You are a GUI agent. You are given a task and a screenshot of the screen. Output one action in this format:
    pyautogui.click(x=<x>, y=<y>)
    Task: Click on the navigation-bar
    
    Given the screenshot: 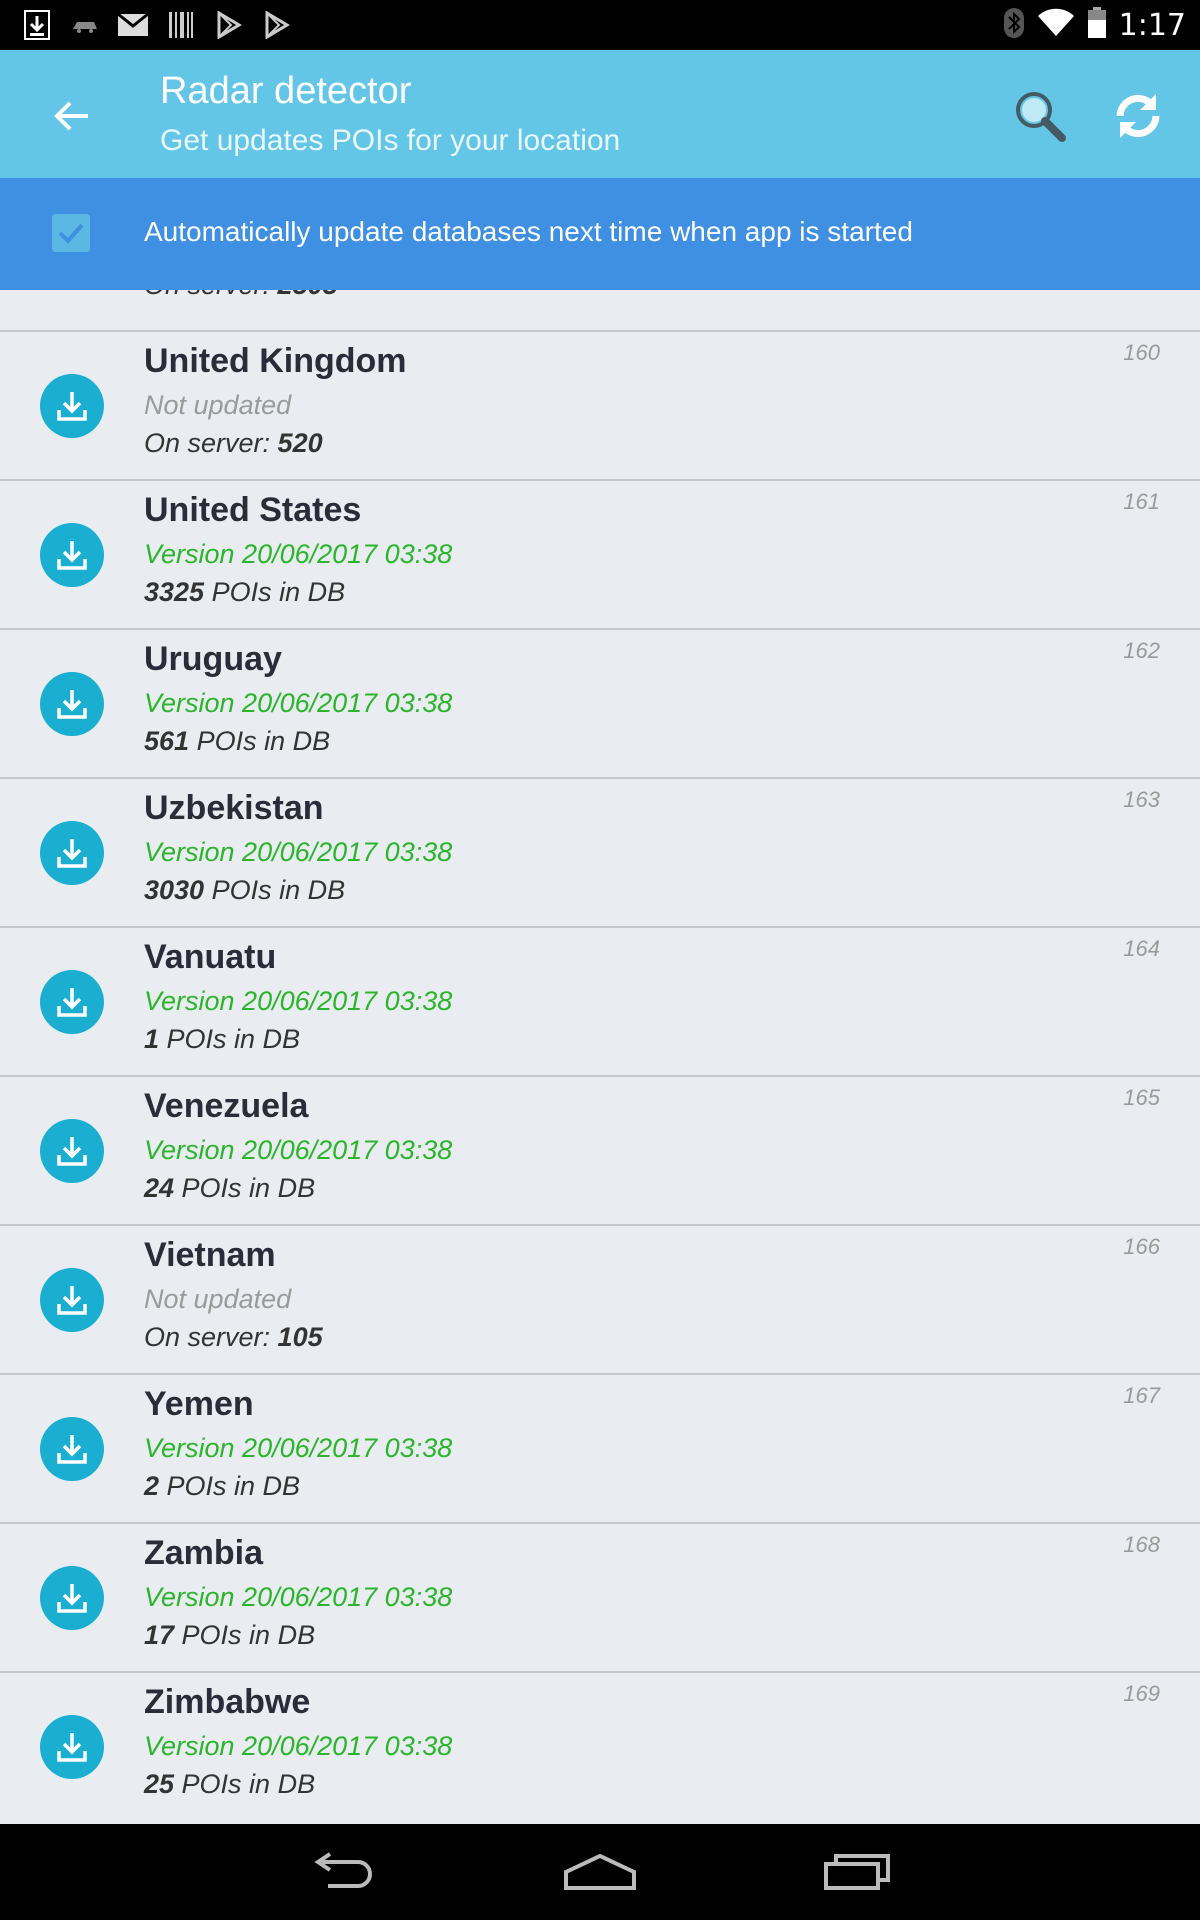 What is the action you would take?
    pyautogui.click(x=600, y=1872)
    